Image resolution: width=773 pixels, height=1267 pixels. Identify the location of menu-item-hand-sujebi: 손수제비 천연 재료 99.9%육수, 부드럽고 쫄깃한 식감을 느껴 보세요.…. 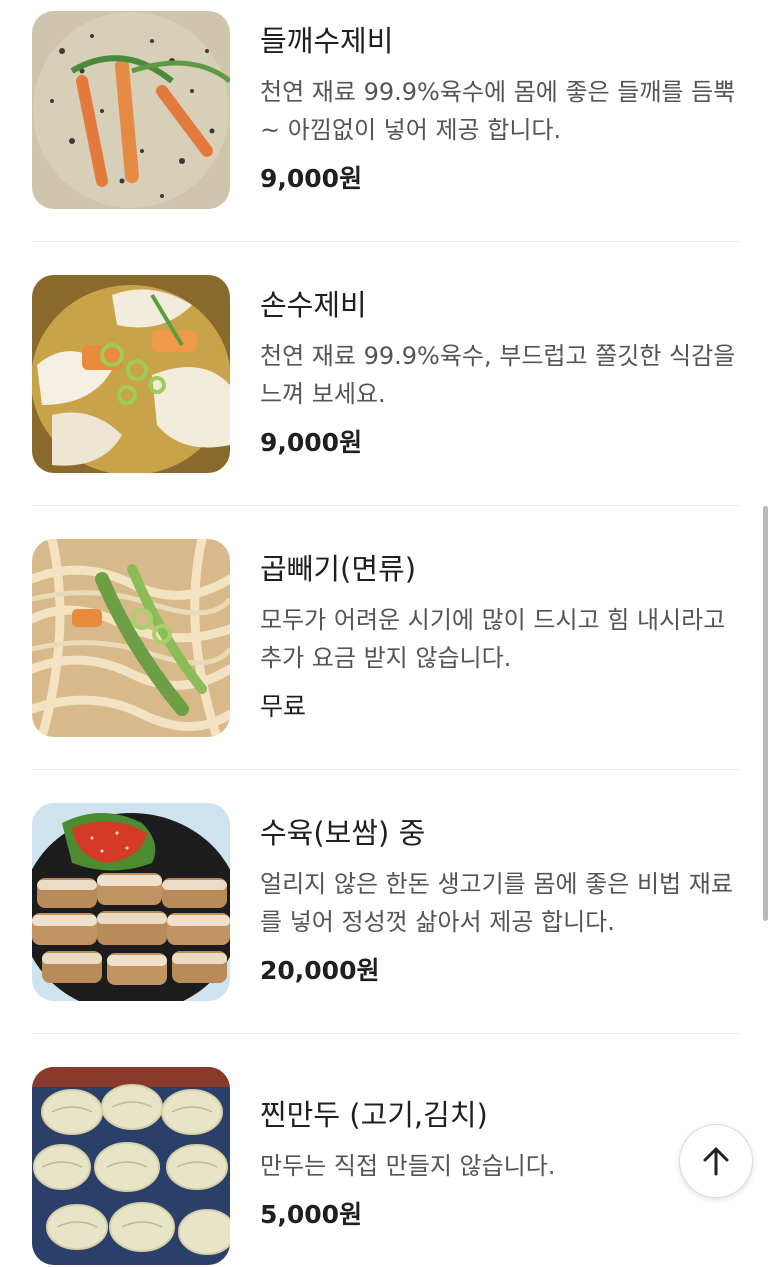
(387, 375).